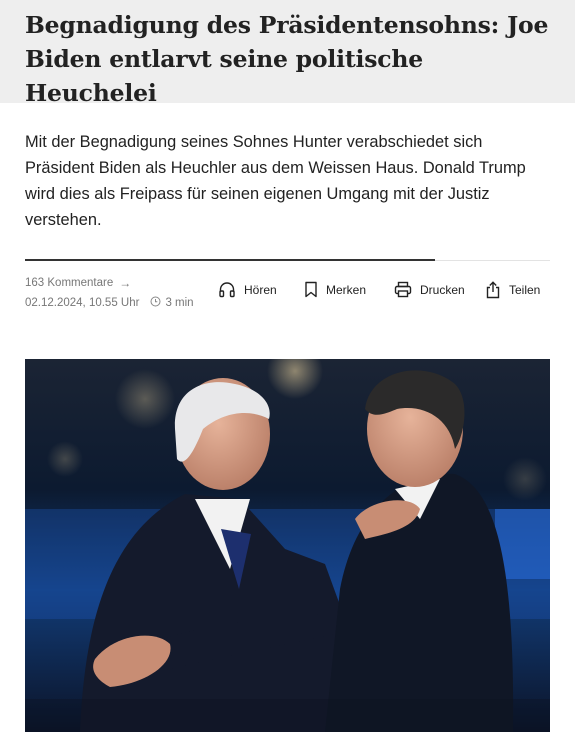  Describe the element at coordinates (260, 289) in the screenshot. I see `listen-label: Hören` at that location.